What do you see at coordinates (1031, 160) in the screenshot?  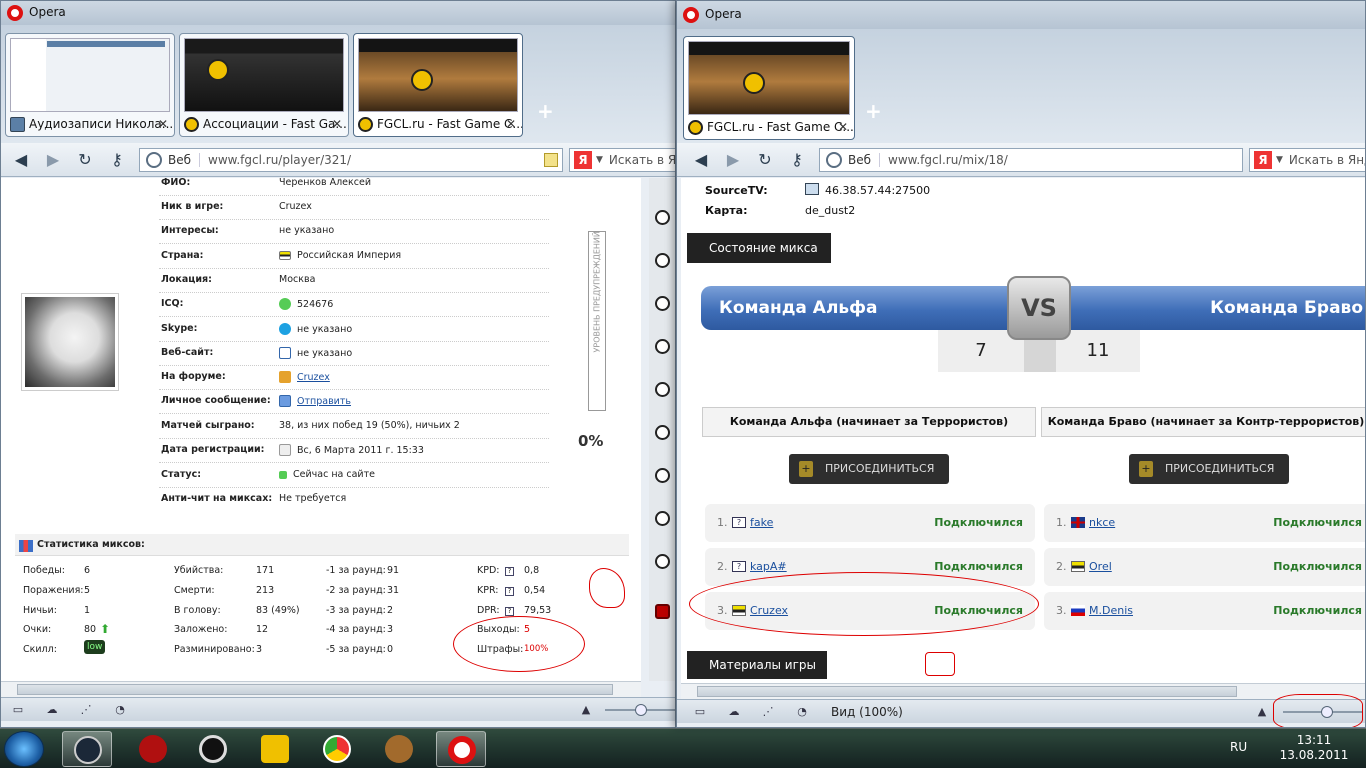 I see `address-bar: Веб www.fgcl.ru/mix/18/` at bounding box center [1031, 160].